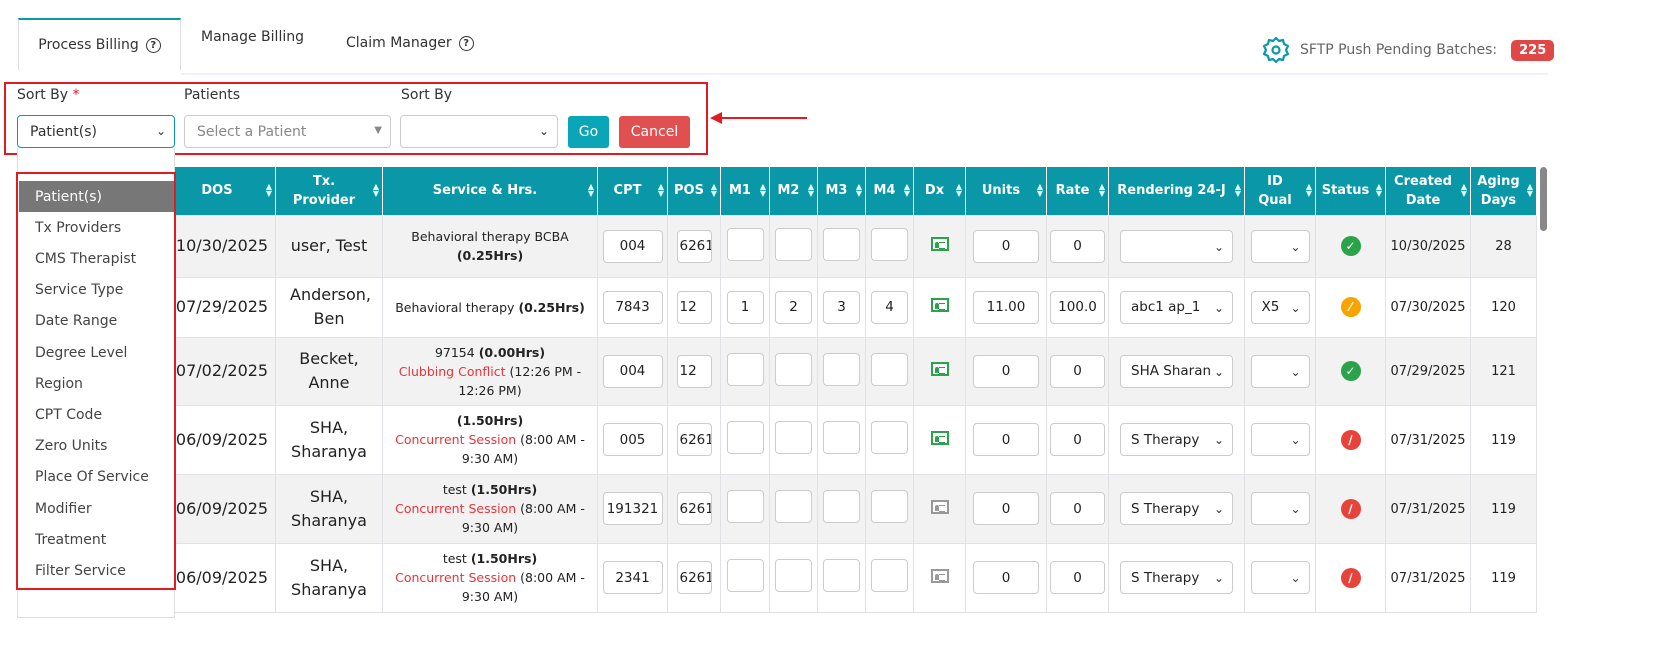 The image size is (1657, 652). What do you see at coordinates (490, 191) in the screenshot?
I see `column-header: Service & Hrs. ▲ ▼` at bounding box center [490, 191].